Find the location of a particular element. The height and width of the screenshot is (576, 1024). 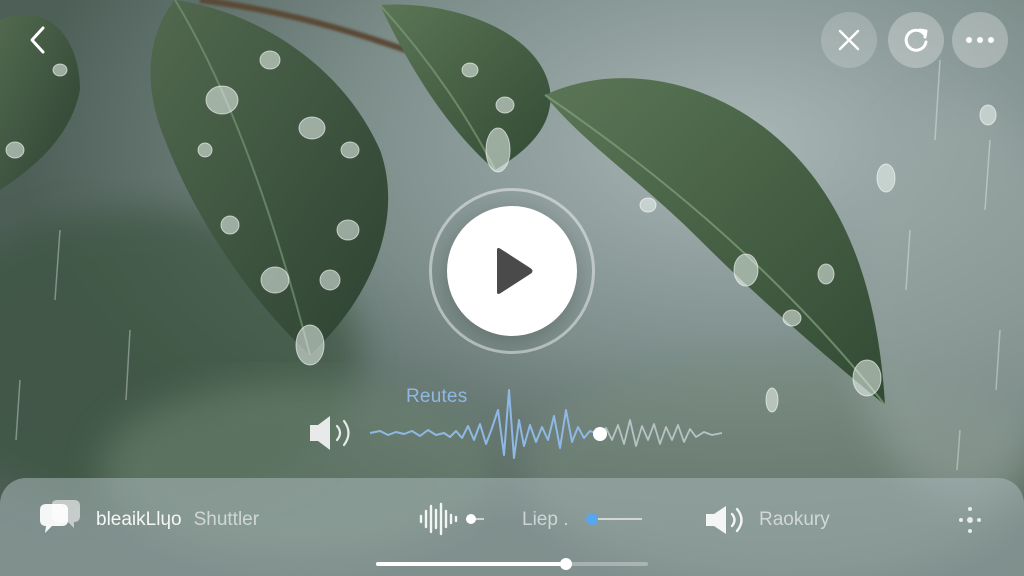

chevron-left-icon is located at coordinates (37, 40).